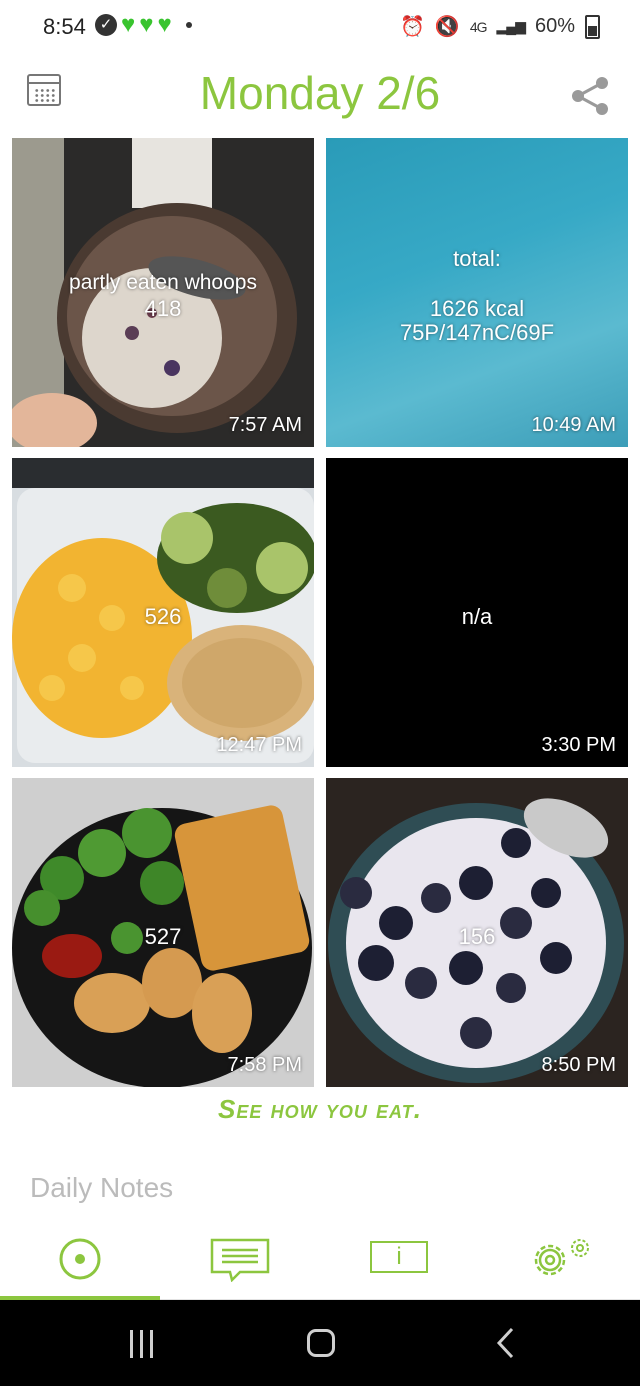  Describe the element at coordinates (80, 1259) in the screenshot. I see `camera-circle-icon` at that location.